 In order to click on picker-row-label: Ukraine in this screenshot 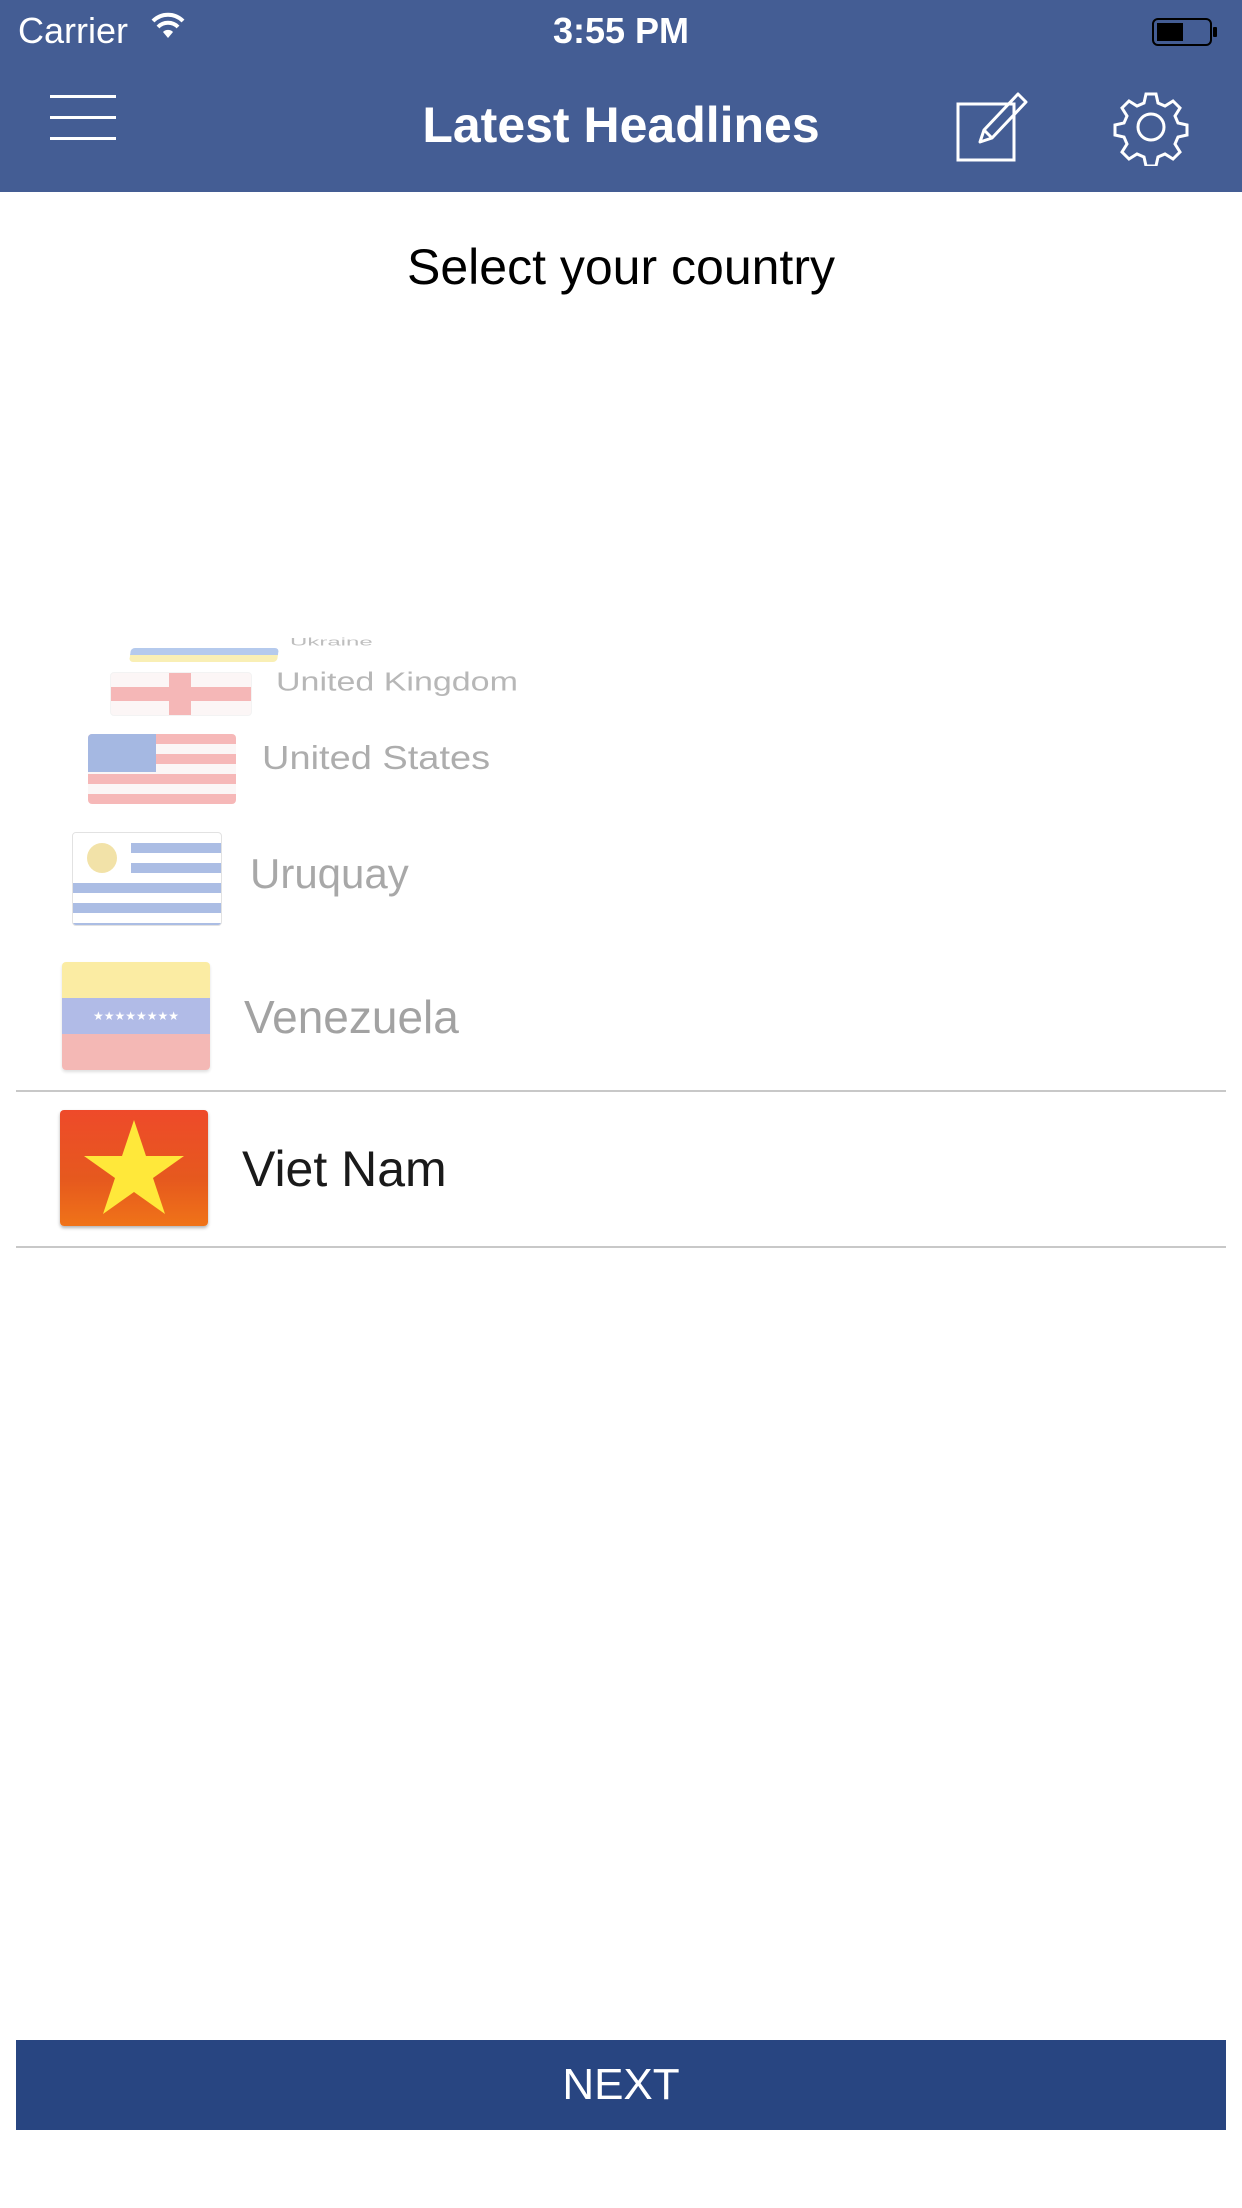, I will do `click(331, 642)`.